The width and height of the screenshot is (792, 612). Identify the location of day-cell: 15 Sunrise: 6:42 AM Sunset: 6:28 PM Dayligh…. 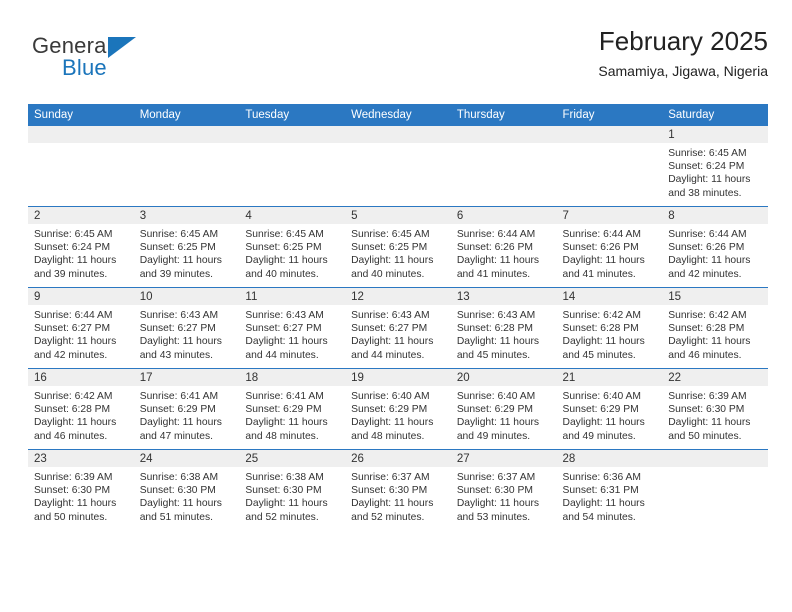
(715, 328).